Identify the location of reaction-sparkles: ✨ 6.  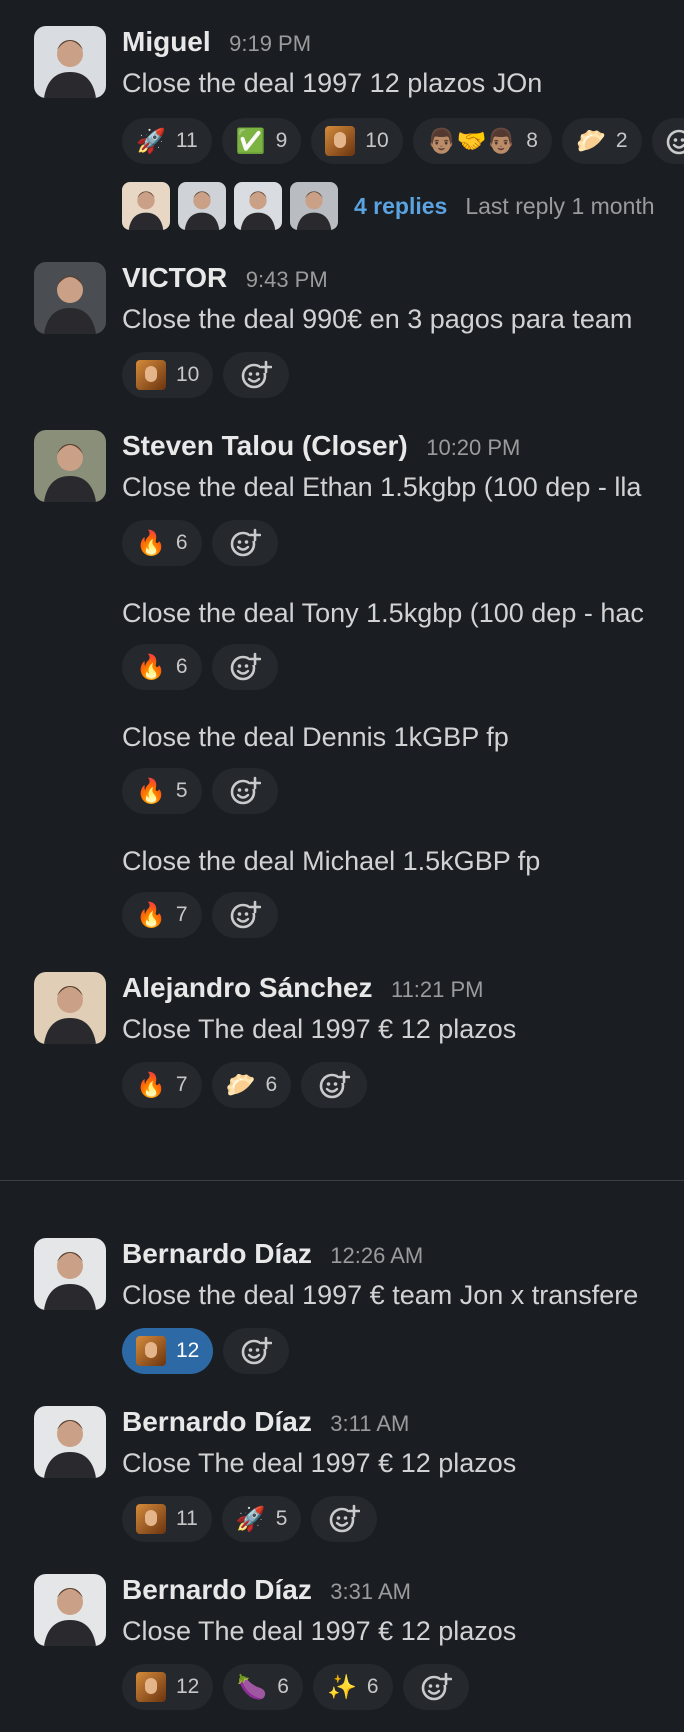
(352, 1687).